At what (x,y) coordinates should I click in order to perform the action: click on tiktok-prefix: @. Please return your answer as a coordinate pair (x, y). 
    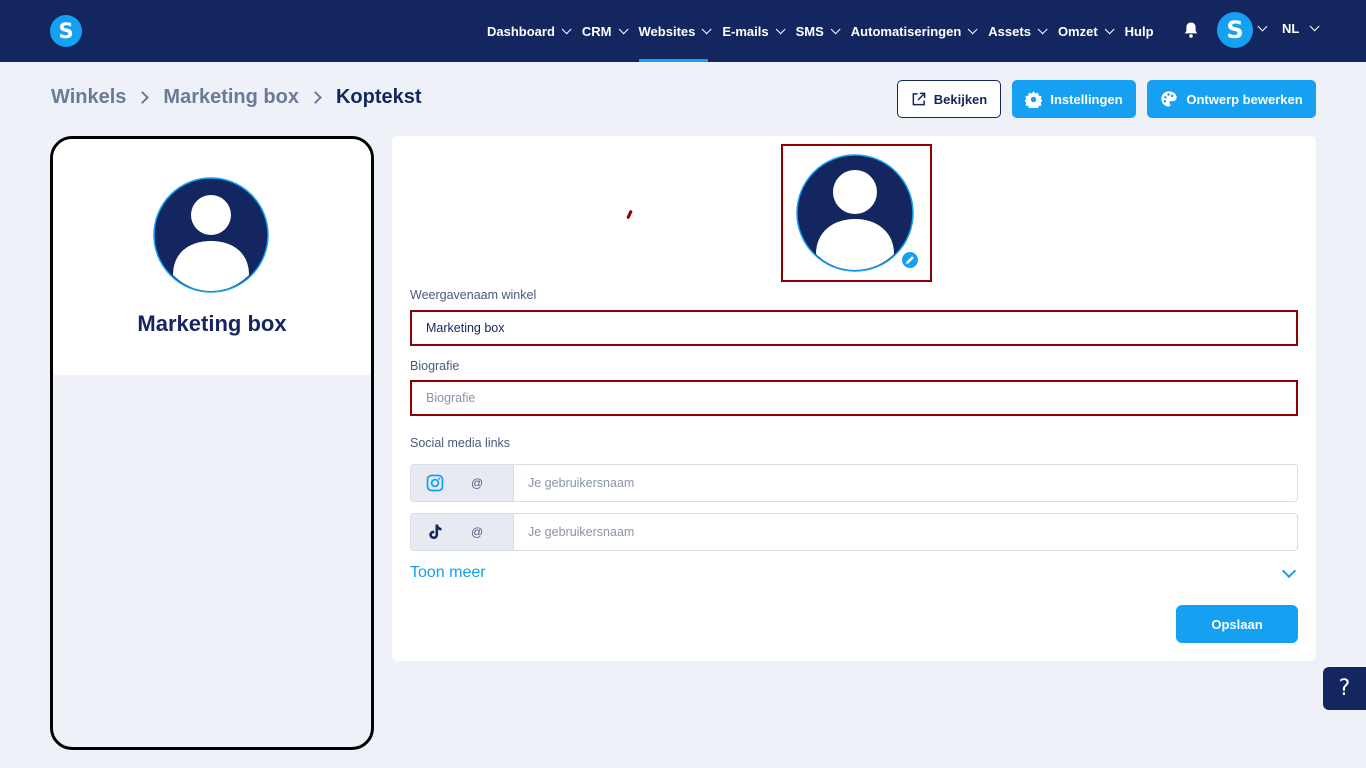
    Looking at the image, I should click on (462, 532).